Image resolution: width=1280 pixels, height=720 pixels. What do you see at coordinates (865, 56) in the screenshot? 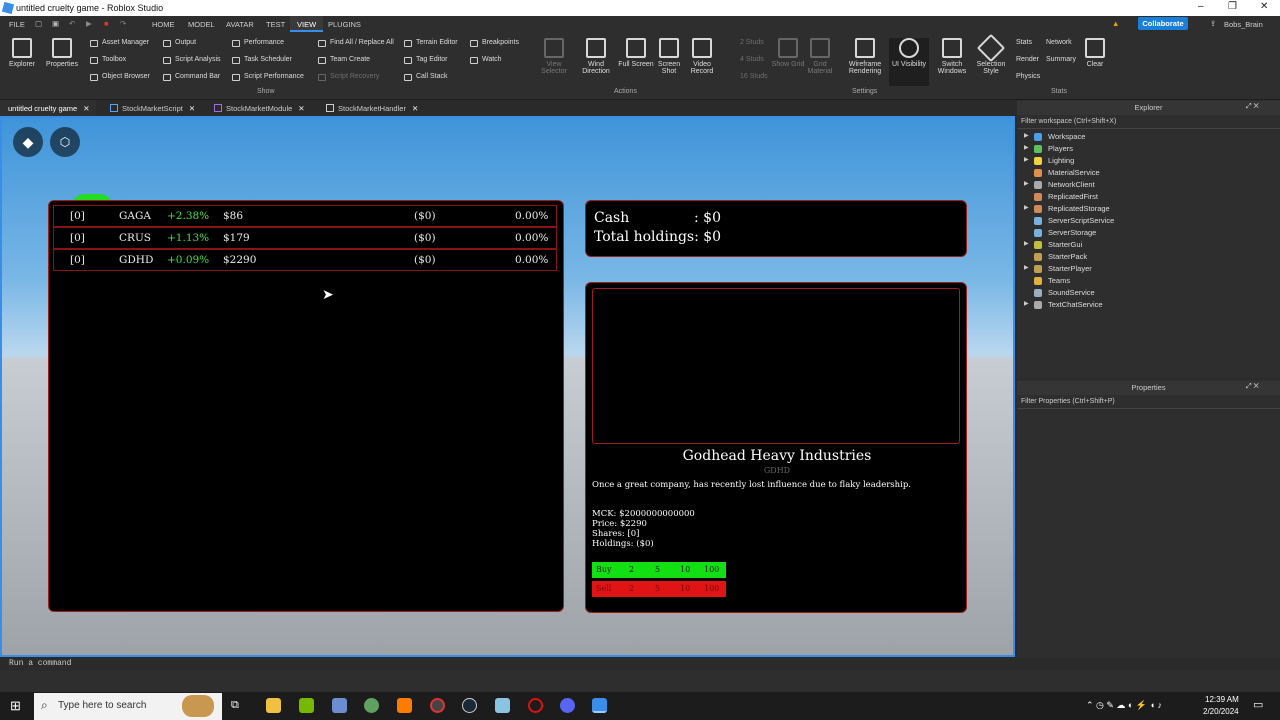
I see `wireframe-rendering-button: Wireframe Rendering` at bounding box center [865, 56].